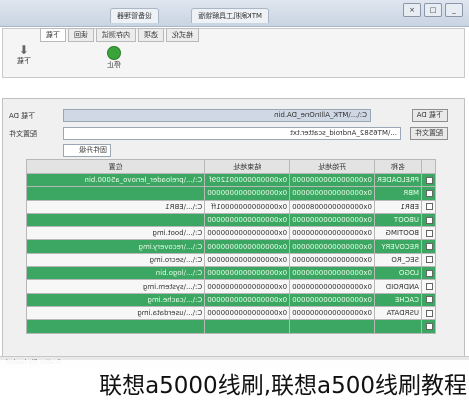 The height and width of the screenshot is (400, 469). Describe the element at coordinates (134, 15) in the screenshot. I see `browser-tab-device-manager: 设备管理器` at that location.